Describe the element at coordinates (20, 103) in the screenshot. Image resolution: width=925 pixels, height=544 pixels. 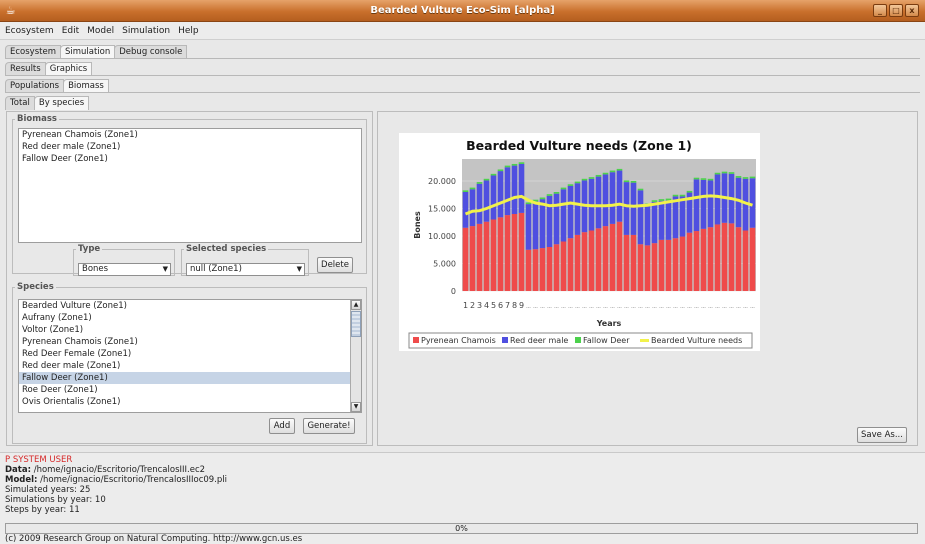
I see `tab-total: Total` at that location.